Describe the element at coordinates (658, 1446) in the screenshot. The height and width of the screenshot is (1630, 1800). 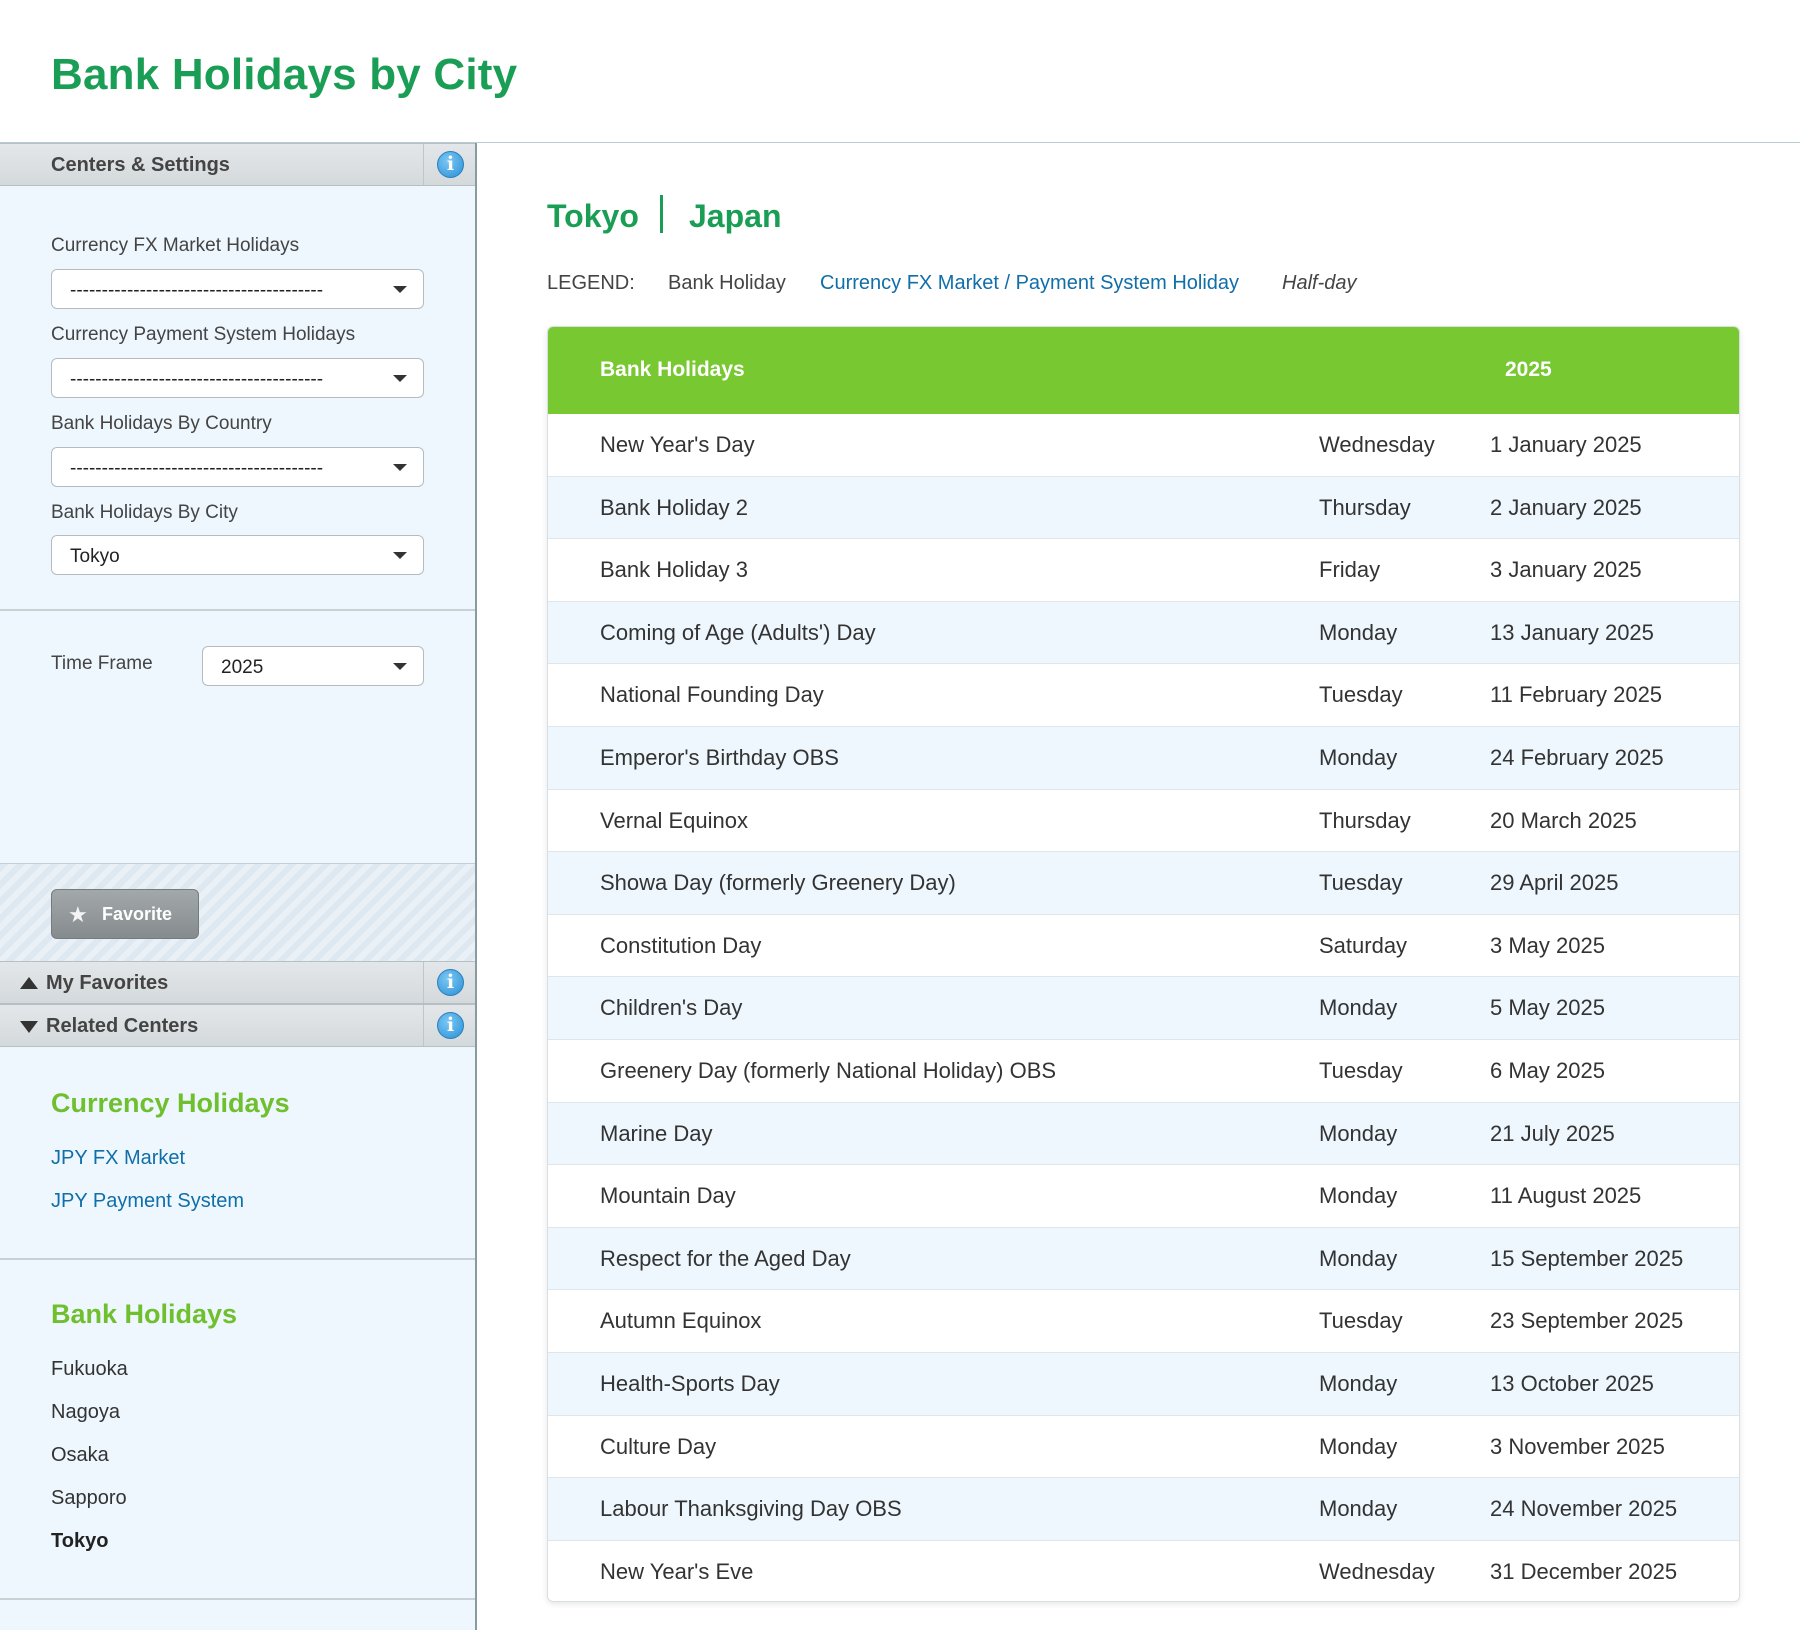
I see `holiday-name: Culture Day` at that location.